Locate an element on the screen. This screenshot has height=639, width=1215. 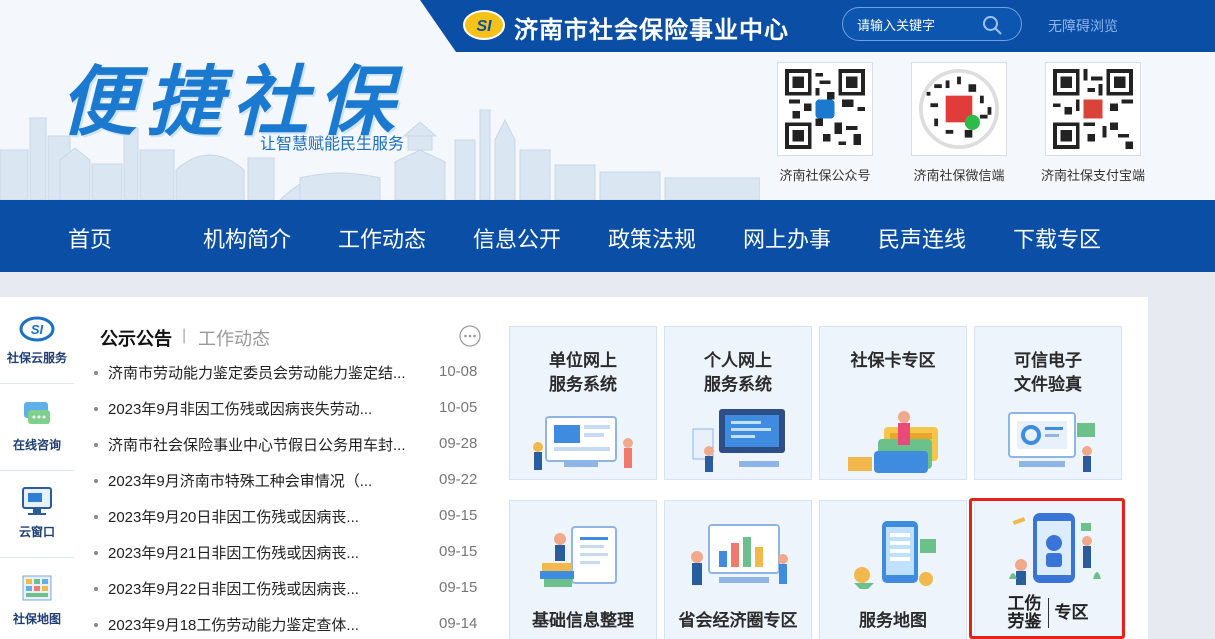
tile-title: 服务地图 is located at coordinates (893, 620).